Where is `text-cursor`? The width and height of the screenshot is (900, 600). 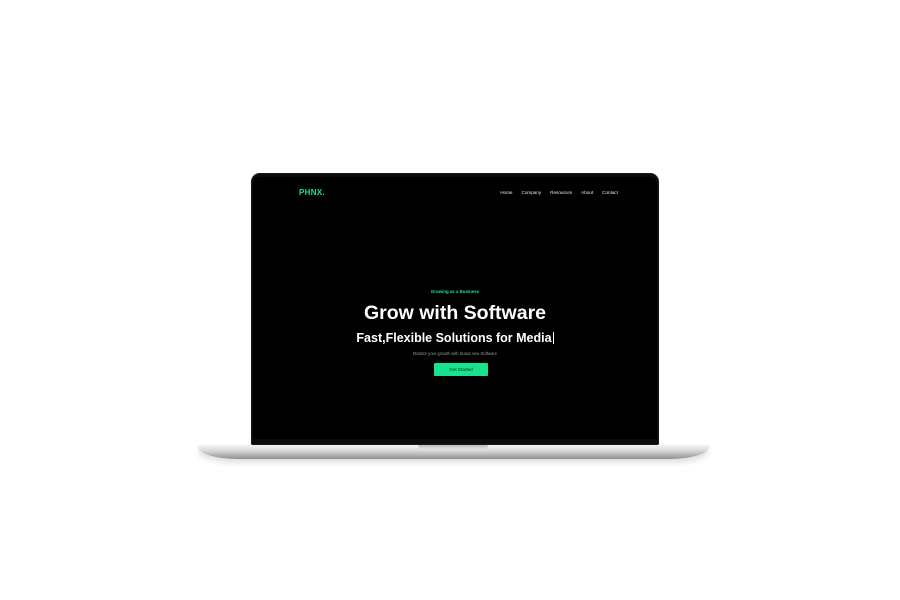
text-cursor is located at coordinates (553, 338).